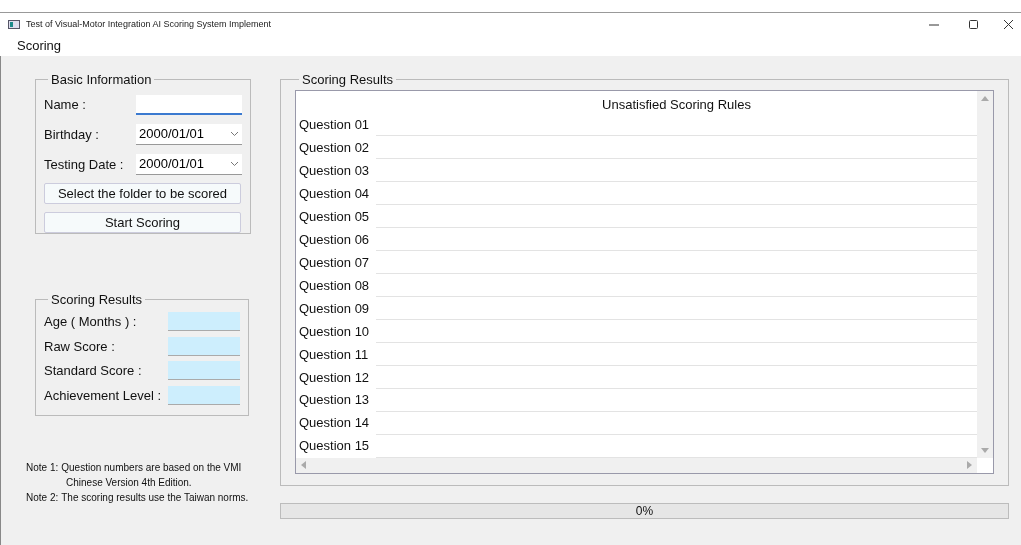 The width and height of the screenshot is (1021, 545). Describe the element at coordinates (334, 400) in the screenshot. I see `row-header: Question 13` at that location.